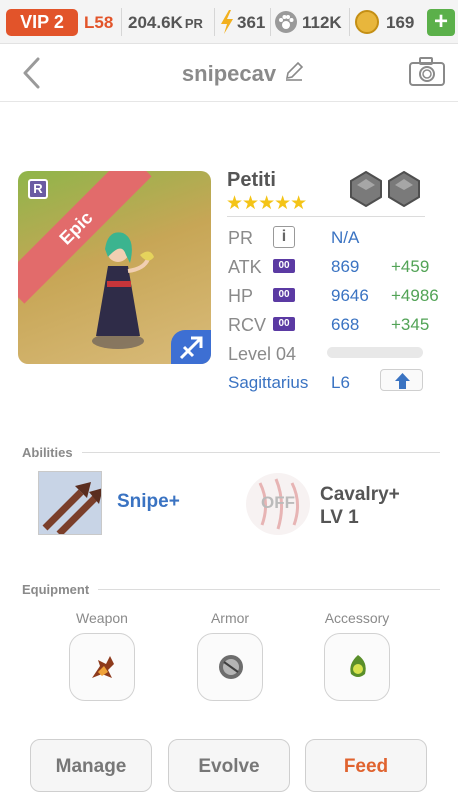  What do you see at coordinates (339, 517) in the screenshot?
I see `ability-level: LV 1` at bounding box center [339, 517].